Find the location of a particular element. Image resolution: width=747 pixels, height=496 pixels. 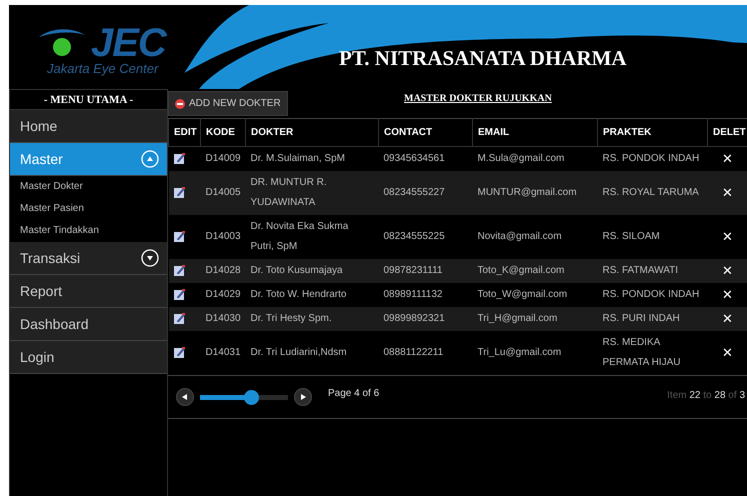

table-cell: Toto_K@gmail.com is located at coordinates (535, 271).